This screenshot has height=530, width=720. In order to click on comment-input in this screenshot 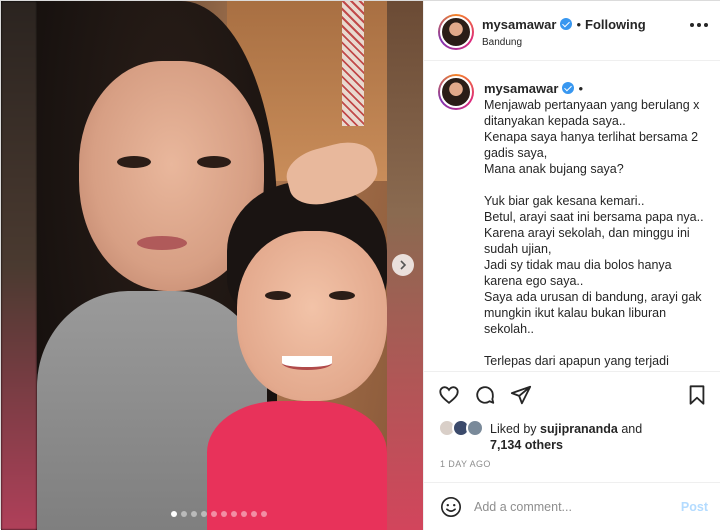, I will do `click(569, 507)`.